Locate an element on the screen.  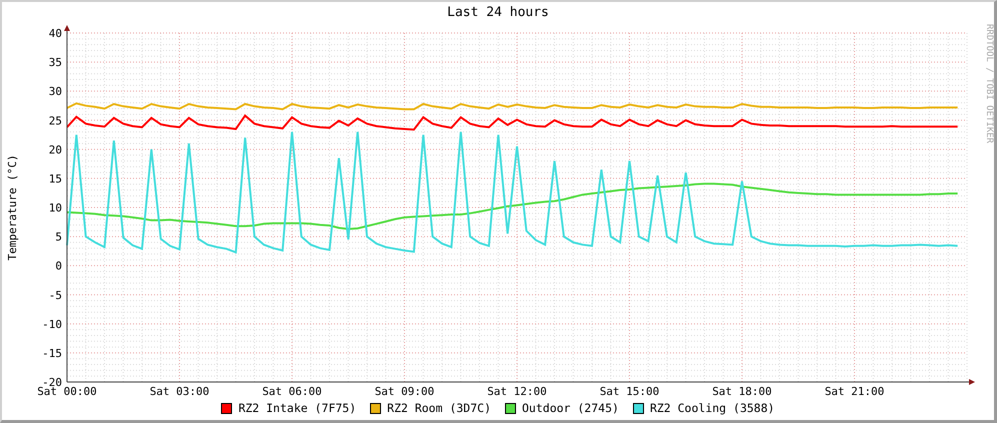
tick-label: 35 is located at coordinates (55, 63).